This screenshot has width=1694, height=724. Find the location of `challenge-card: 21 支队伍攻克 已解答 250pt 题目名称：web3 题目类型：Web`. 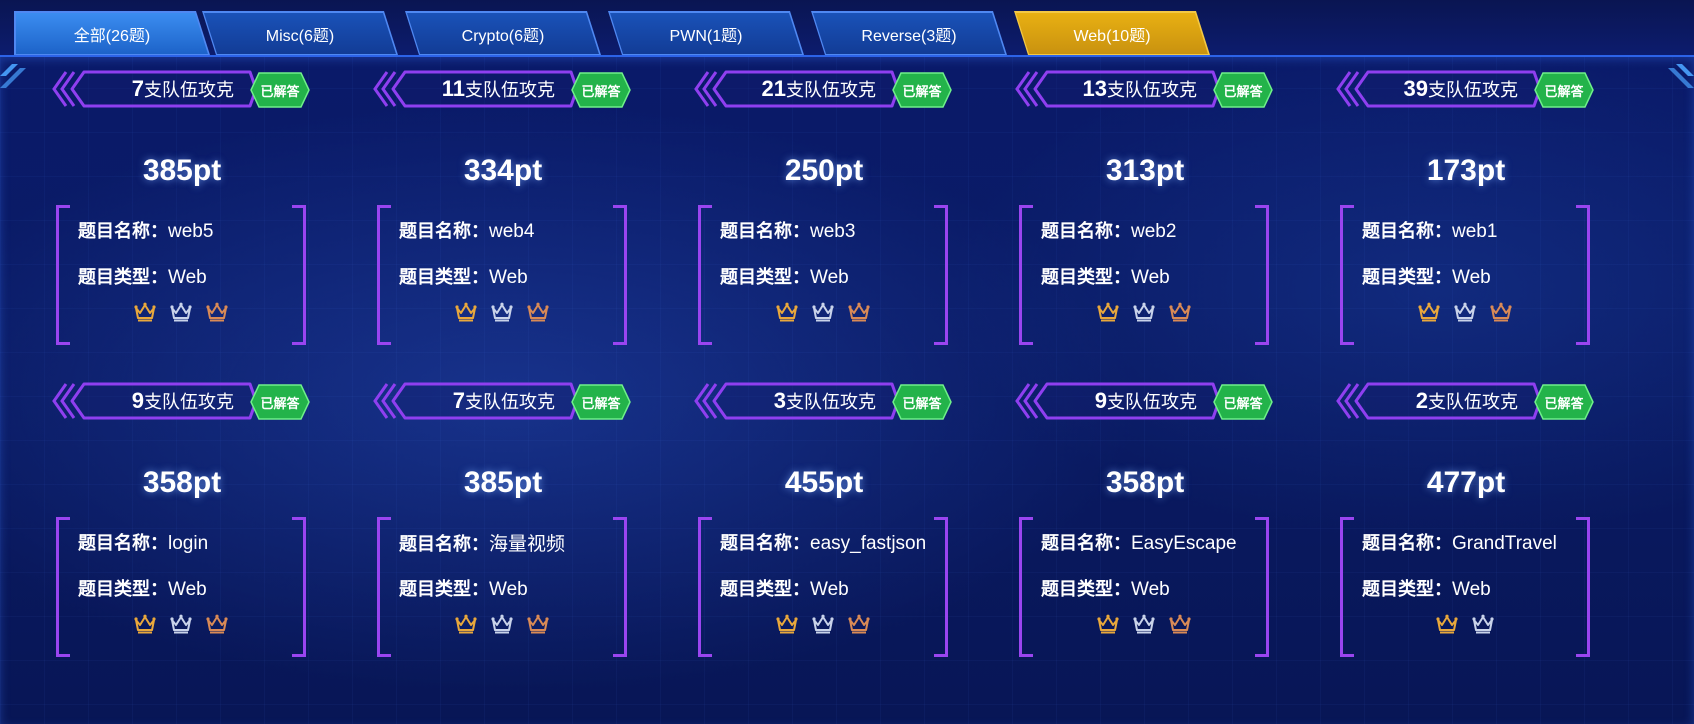

challenge-card: 21 支队伍攻克 已解答 250pt 题目名称：web3 题目类型：Web is located at coordinates (797, 206).